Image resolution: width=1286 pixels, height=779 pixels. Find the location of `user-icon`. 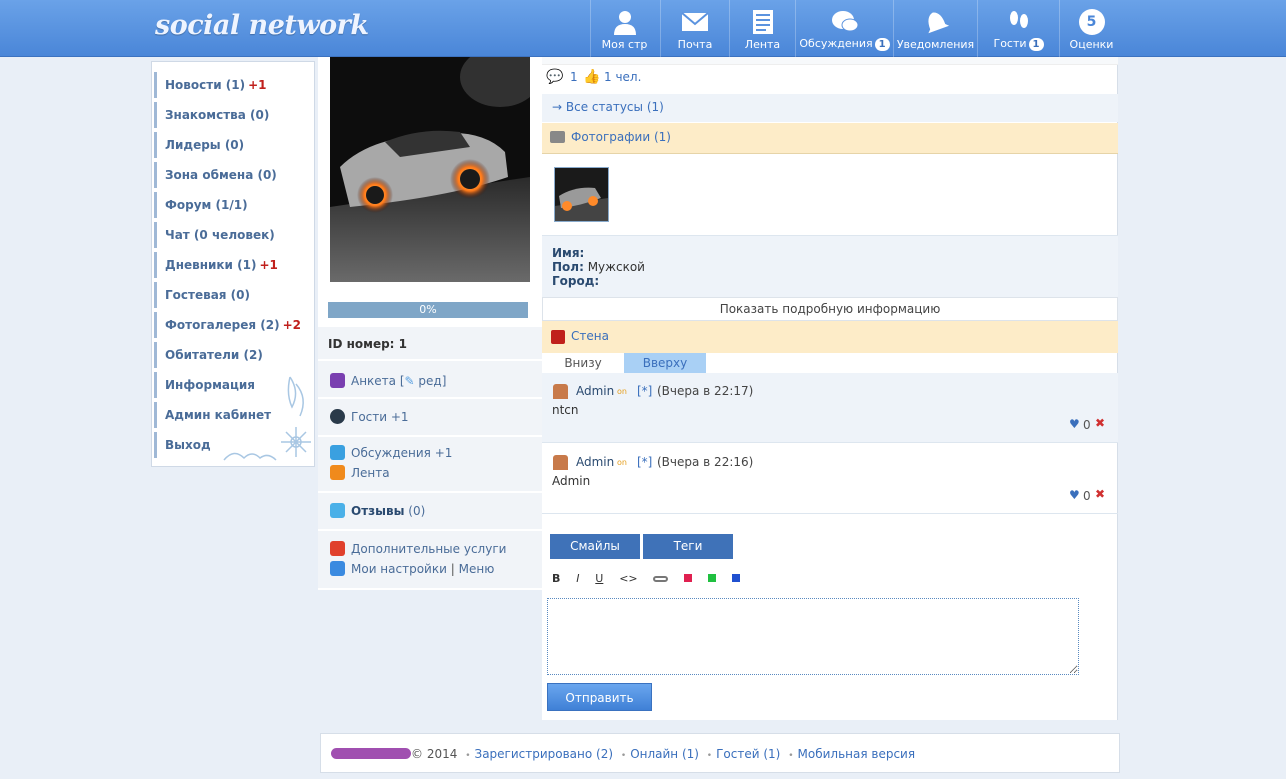

user-icon is located at coordinates (624, 23).